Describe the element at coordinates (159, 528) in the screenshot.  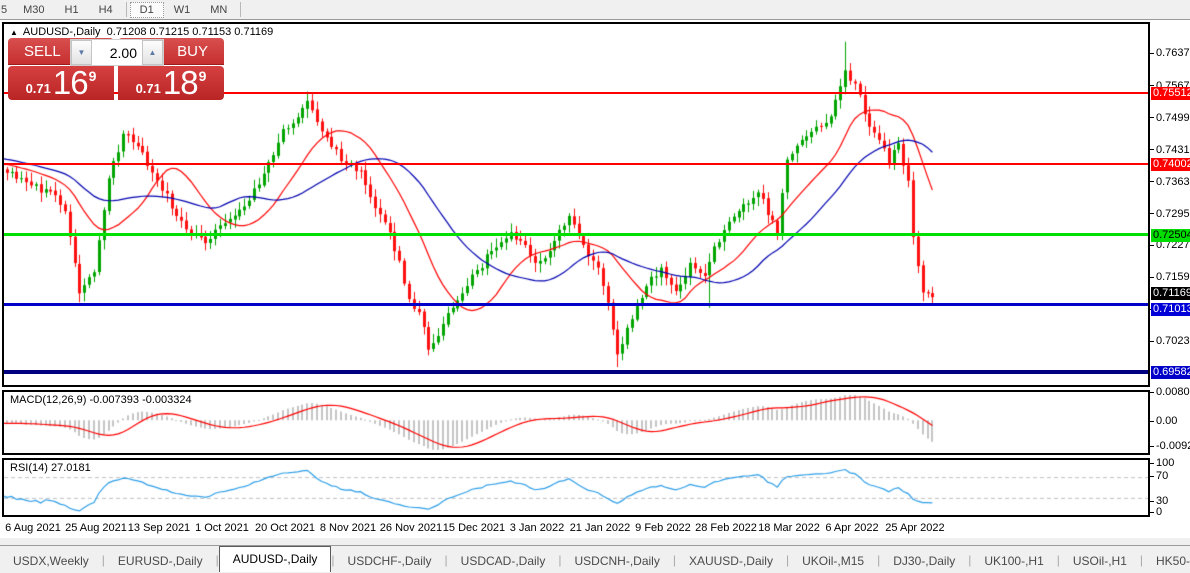
I see `date-tick-label: 13 Sep 2021` at that location.